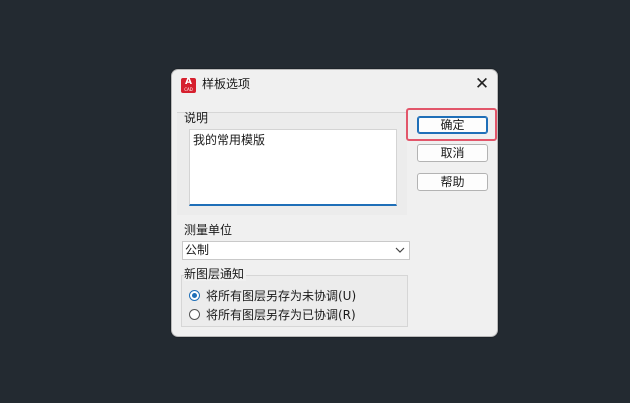 This screenshot has height=403, width=630. What do you see at coordinates (281, 315) in the screenshot?
I see `radio-option-label: 将所有图层另存为已协调(R)` at bounding box center [281, 315].